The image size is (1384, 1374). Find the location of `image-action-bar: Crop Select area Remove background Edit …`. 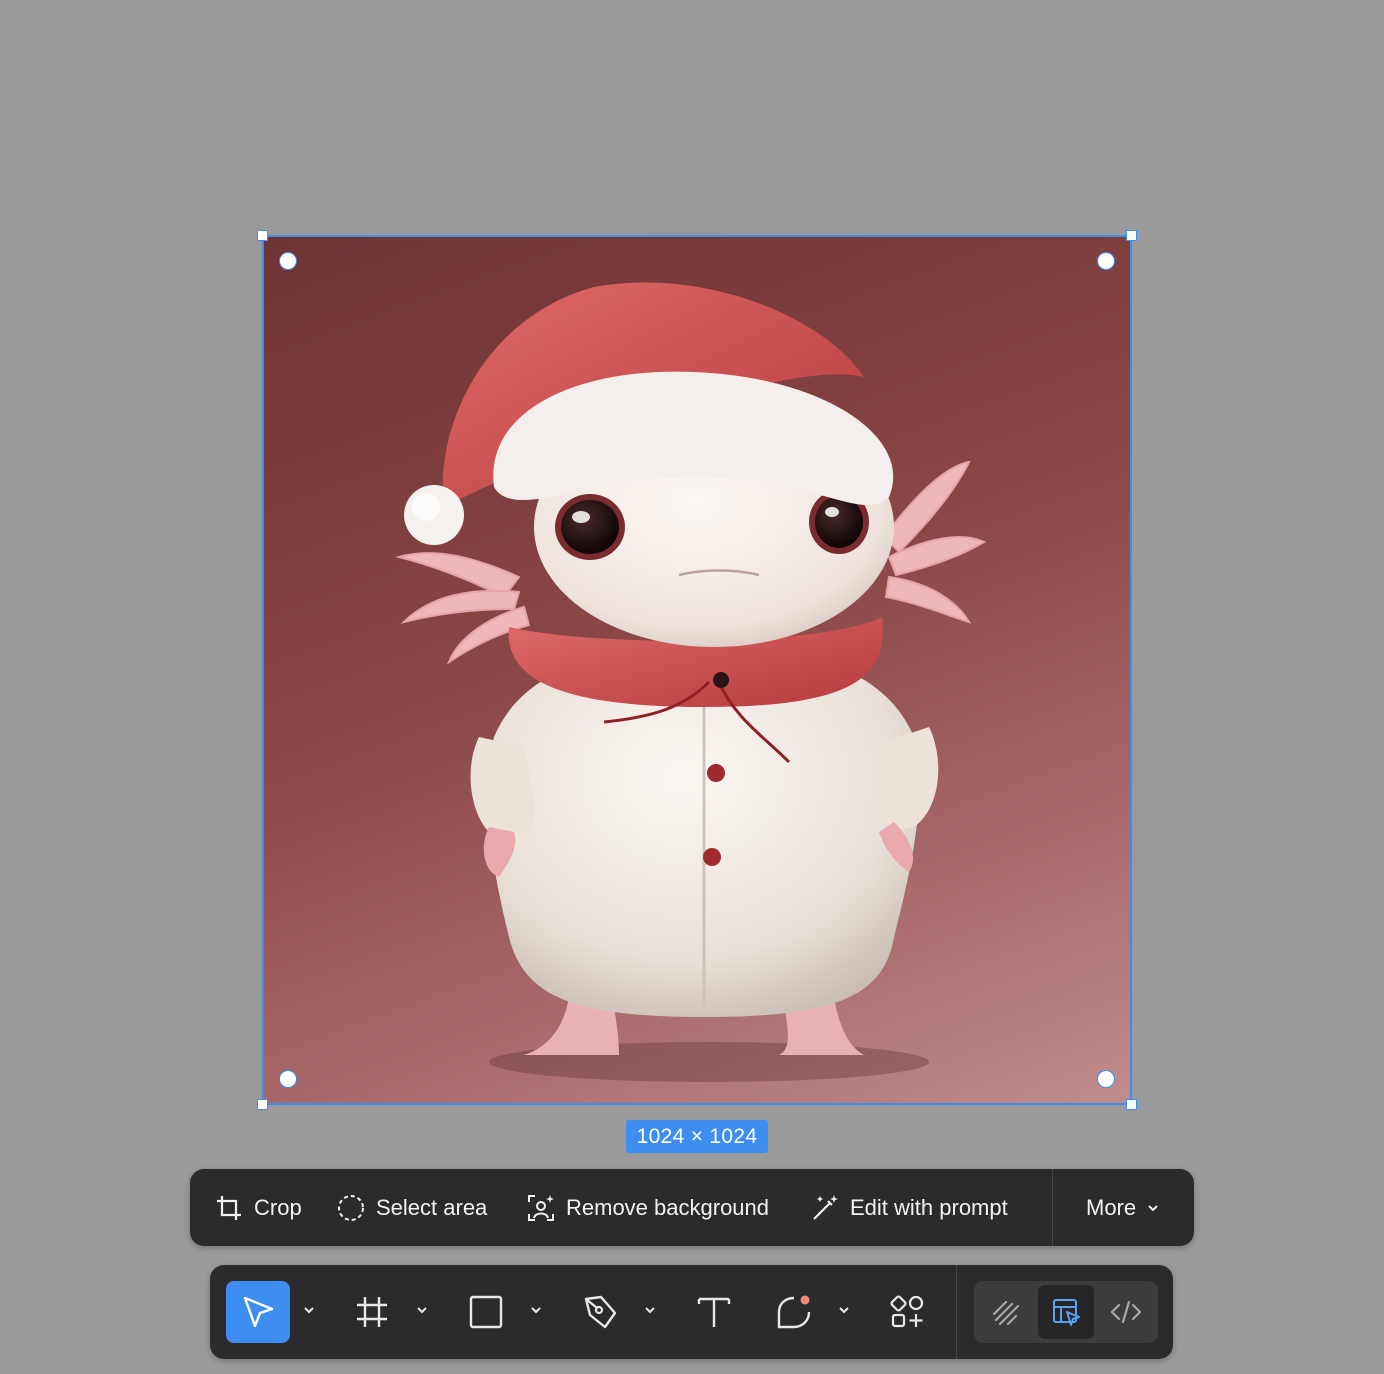

image-action-bar: Crop Select area Remove background Edit … is located at coordinates (692, 1207).